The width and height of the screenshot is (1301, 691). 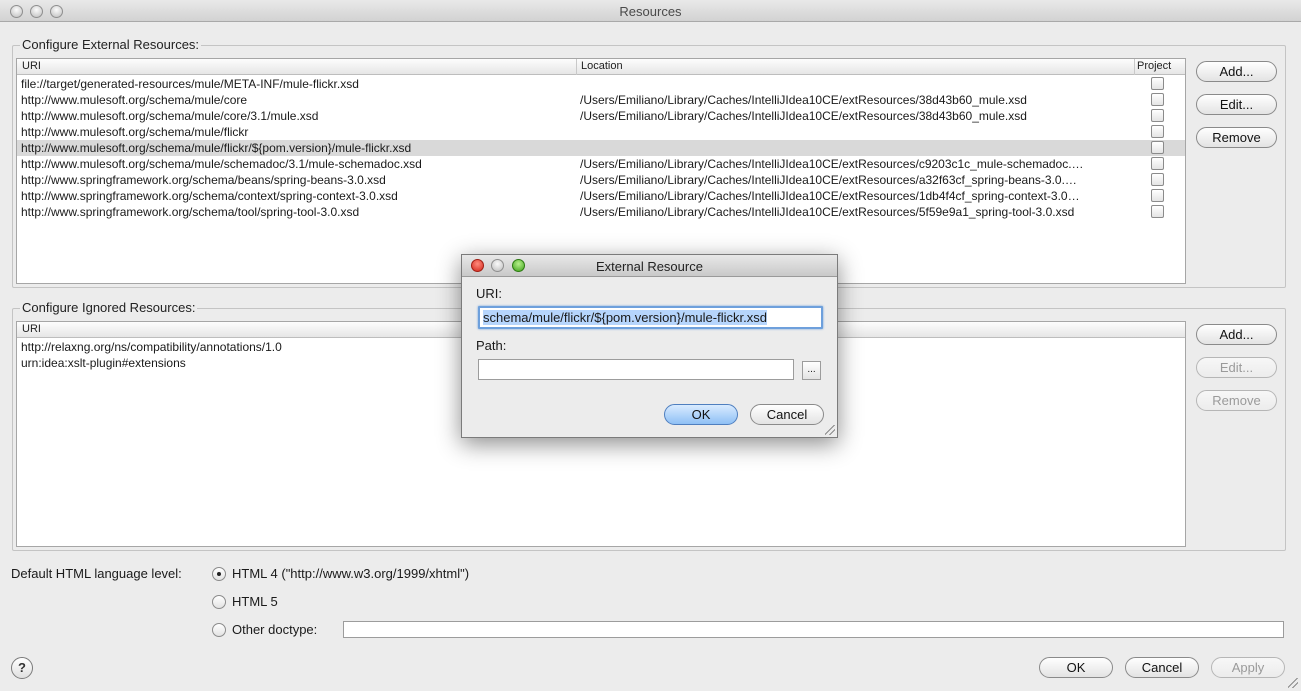 I want to click on external-resources-label: Configure External Resources:, so click(x=111, y=44).